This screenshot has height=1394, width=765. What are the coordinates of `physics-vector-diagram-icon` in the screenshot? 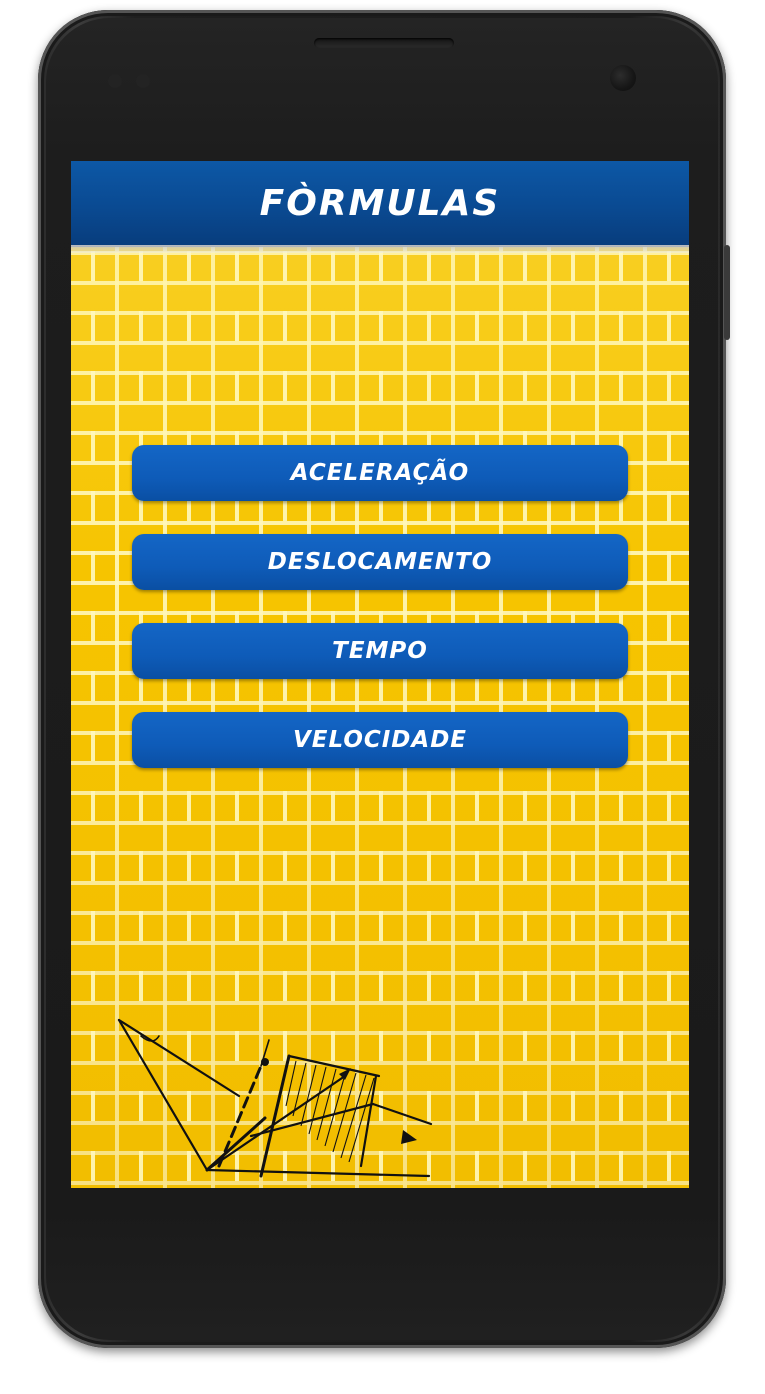 It's located at (275, 1098).